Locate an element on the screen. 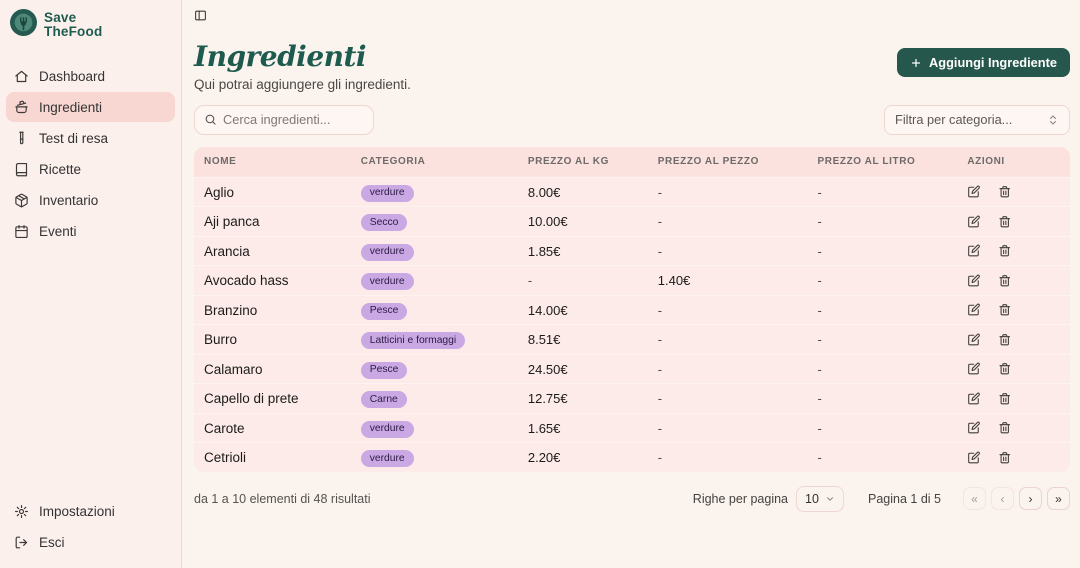 Image resolution: width=1080 pixels, height=568 pixels. column-header-nome: NOME is located at coordinates (220, 162).